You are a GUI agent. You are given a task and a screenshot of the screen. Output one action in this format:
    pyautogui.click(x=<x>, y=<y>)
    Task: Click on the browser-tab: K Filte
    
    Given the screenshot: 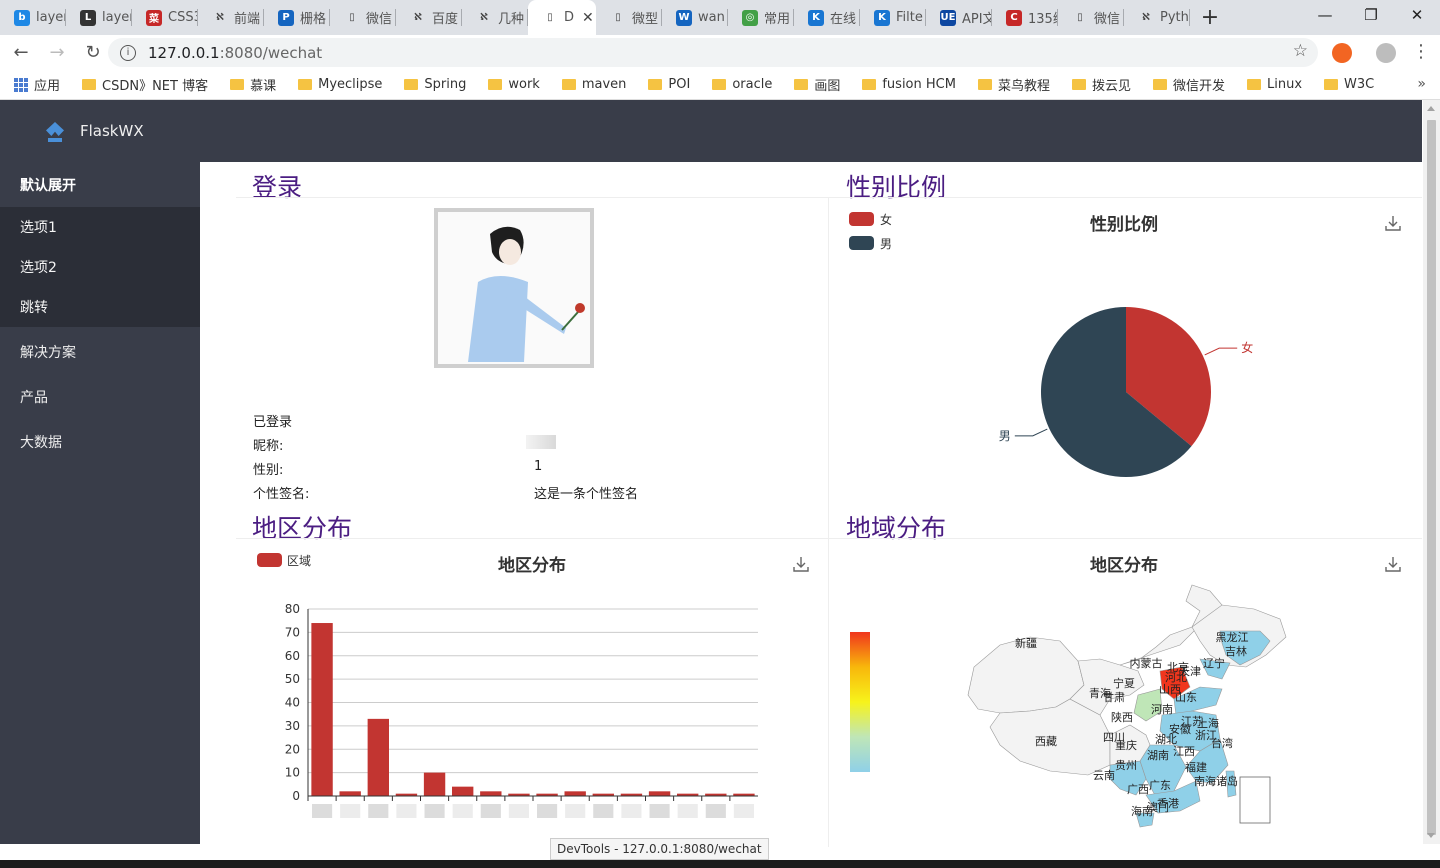 What is the action you would take?
    pyautogui.click(x=893, y=17)
    